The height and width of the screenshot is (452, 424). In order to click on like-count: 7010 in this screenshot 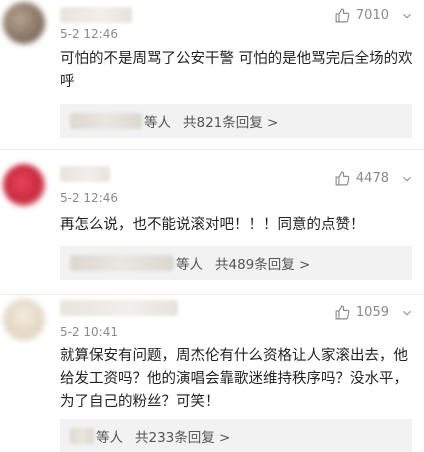, I will do `click(372, 15)`.